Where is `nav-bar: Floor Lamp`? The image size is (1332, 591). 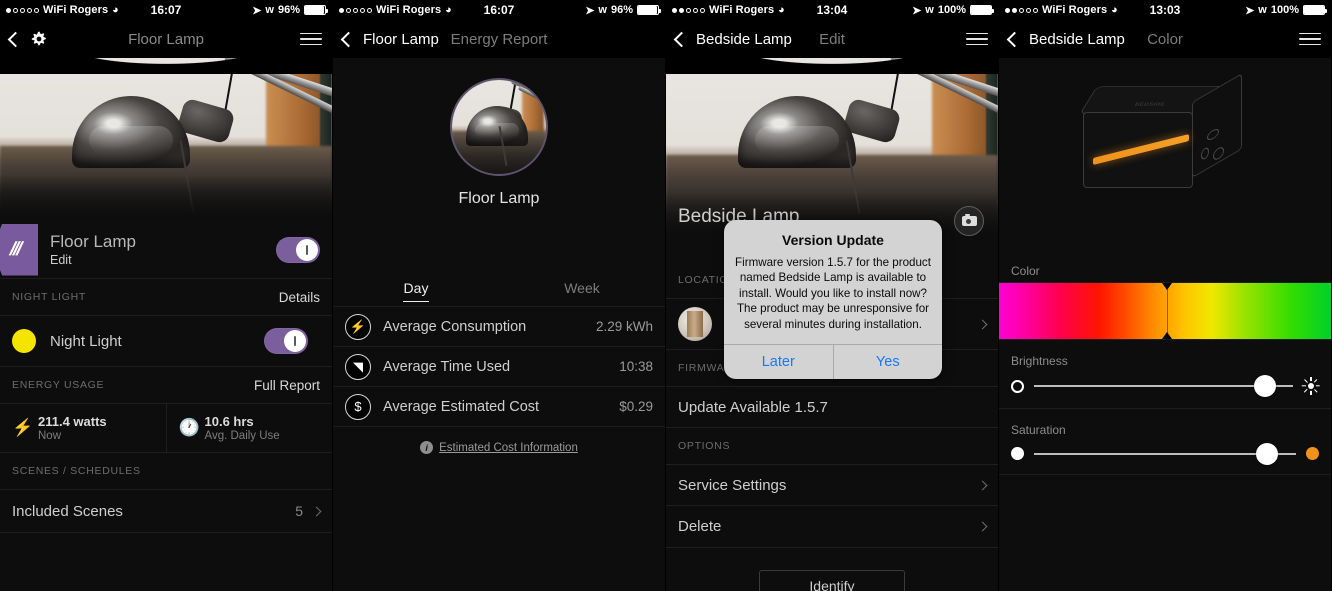 nav-bar: Floor Lamp is located at coordinates (166, 39).